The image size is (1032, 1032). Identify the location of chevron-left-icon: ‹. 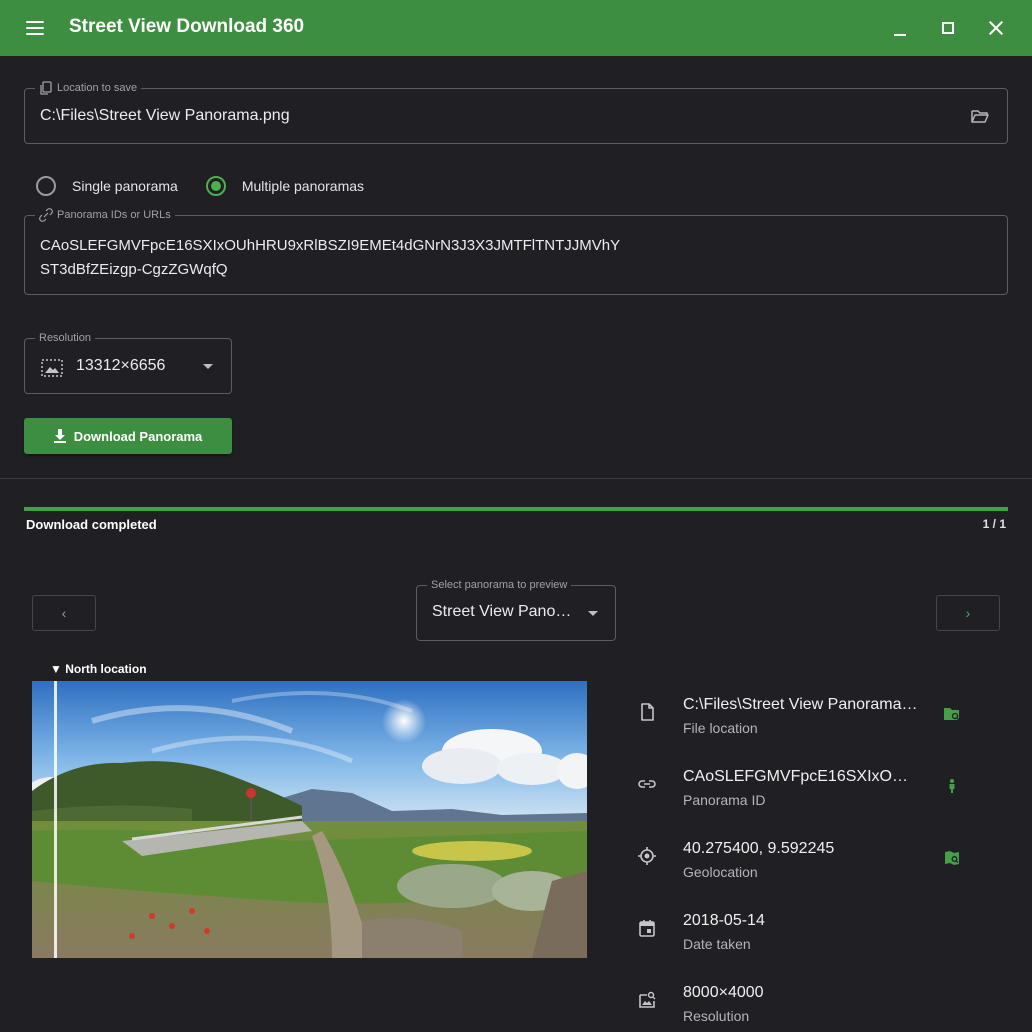
(64, 613).